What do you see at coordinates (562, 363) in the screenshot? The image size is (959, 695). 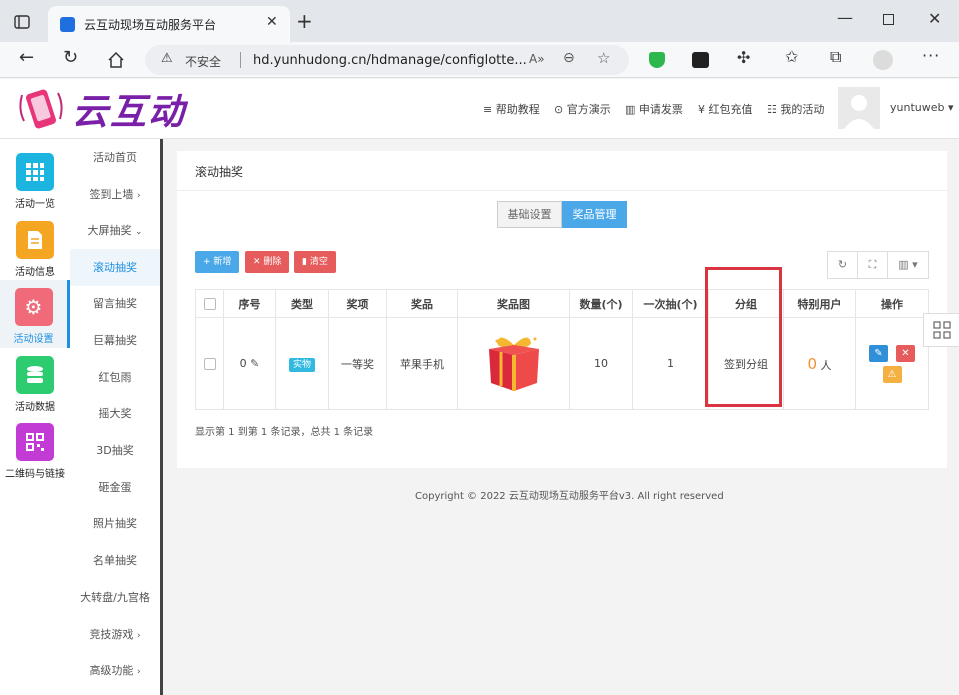 I see `table-row: 0 ✎ 实物 一等奖 苹果手机 10 1 签到分组 0 人 ✎ ✕ ⚠` at bounding box center [562, 363].